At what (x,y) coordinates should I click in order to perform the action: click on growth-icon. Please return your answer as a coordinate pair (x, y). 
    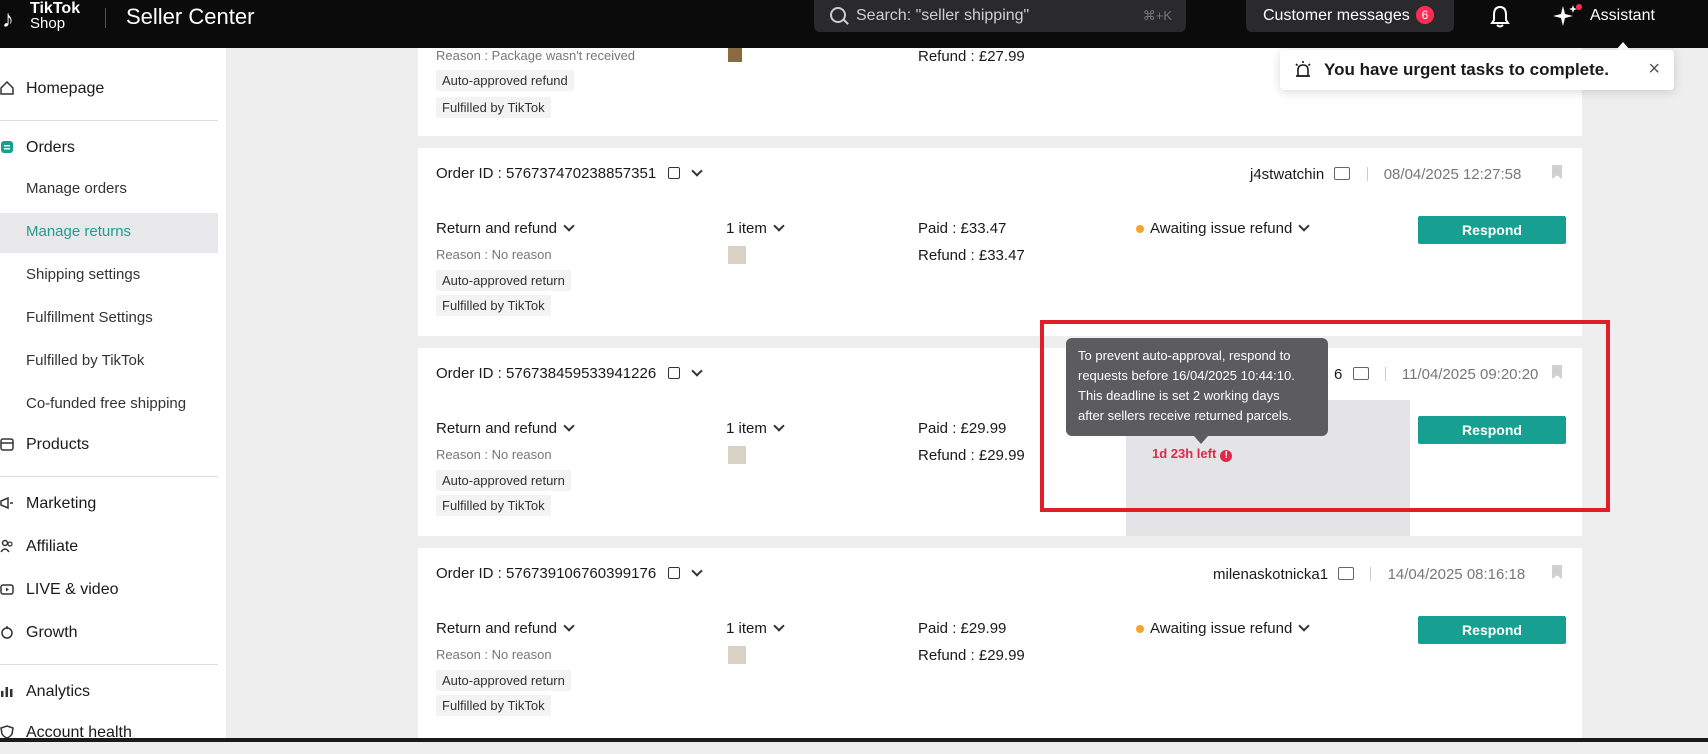
    Looking at the image, I should click on (7, 632).